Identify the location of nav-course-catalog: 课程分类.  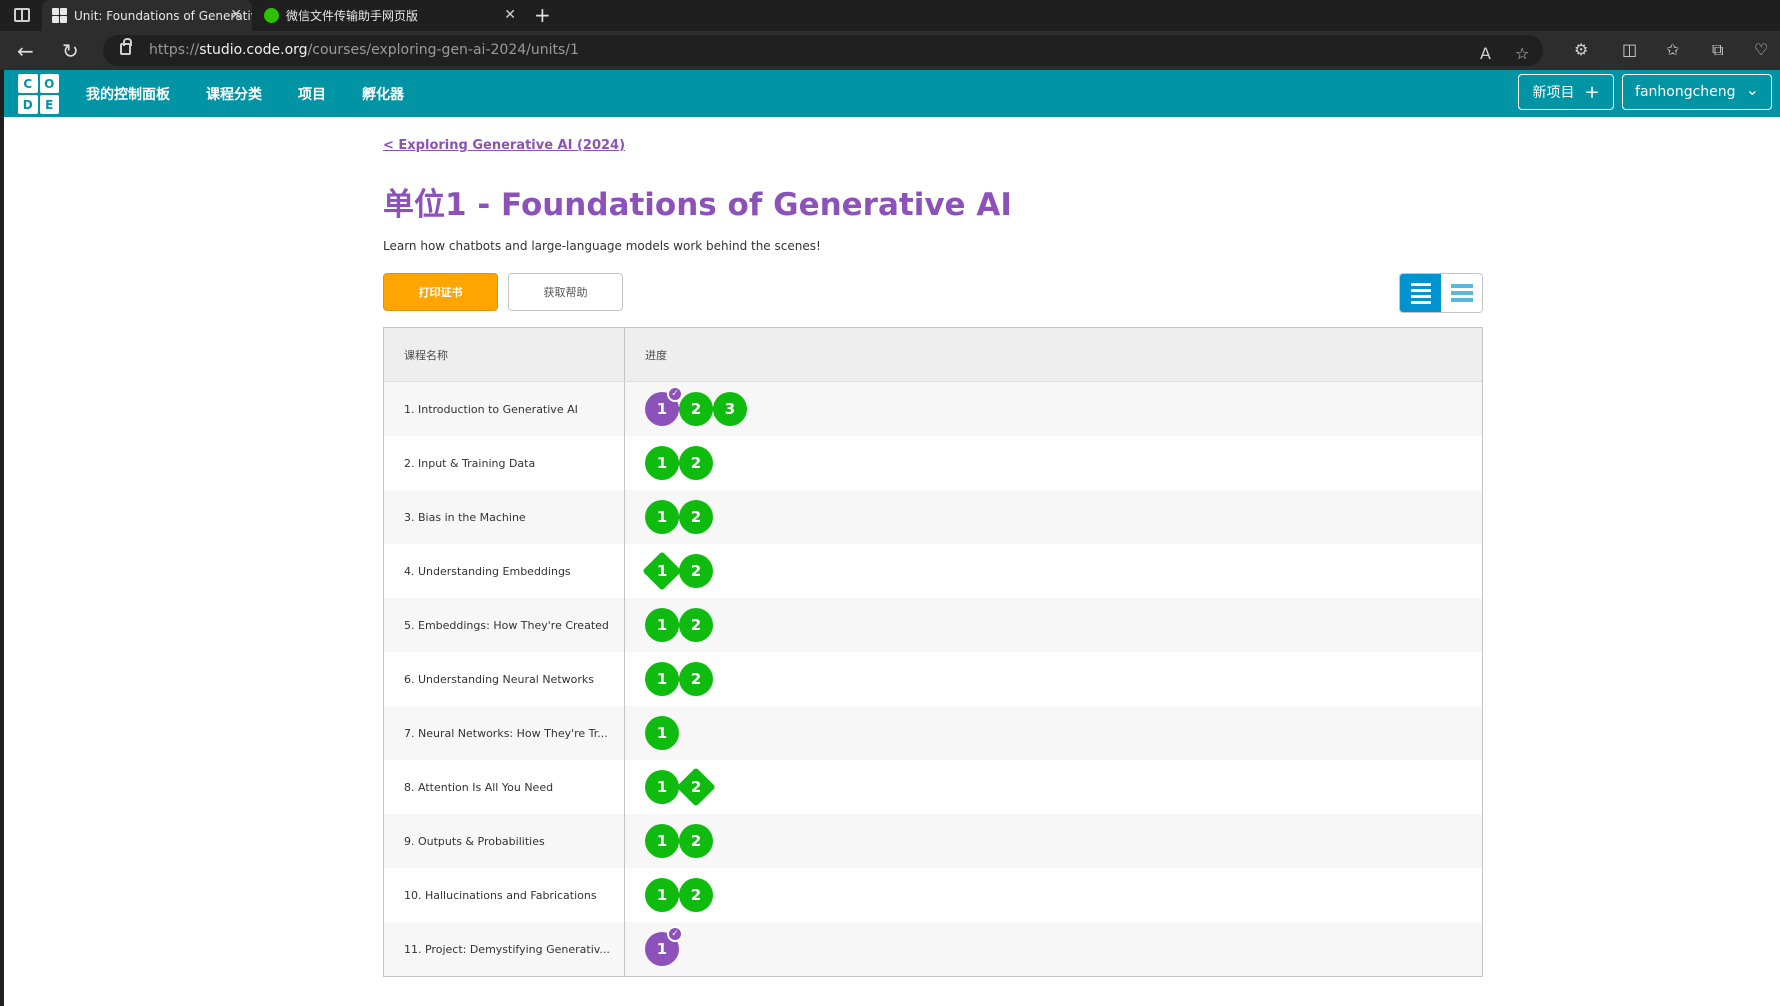
(234, 94).